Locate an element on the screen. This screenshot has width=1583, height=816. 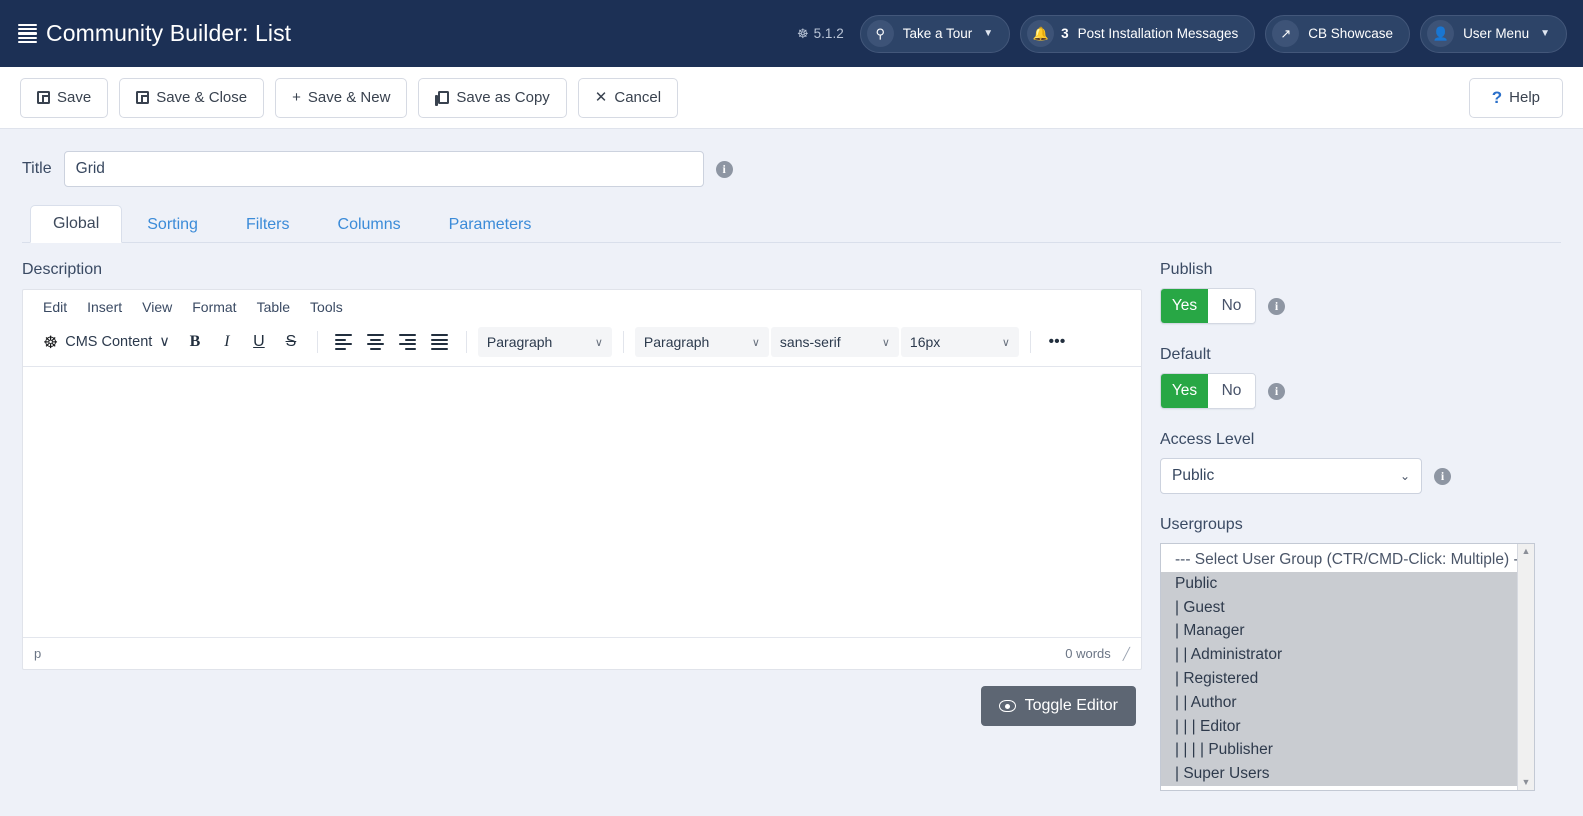
toolbar-divider is located at coordinates (623, 342).